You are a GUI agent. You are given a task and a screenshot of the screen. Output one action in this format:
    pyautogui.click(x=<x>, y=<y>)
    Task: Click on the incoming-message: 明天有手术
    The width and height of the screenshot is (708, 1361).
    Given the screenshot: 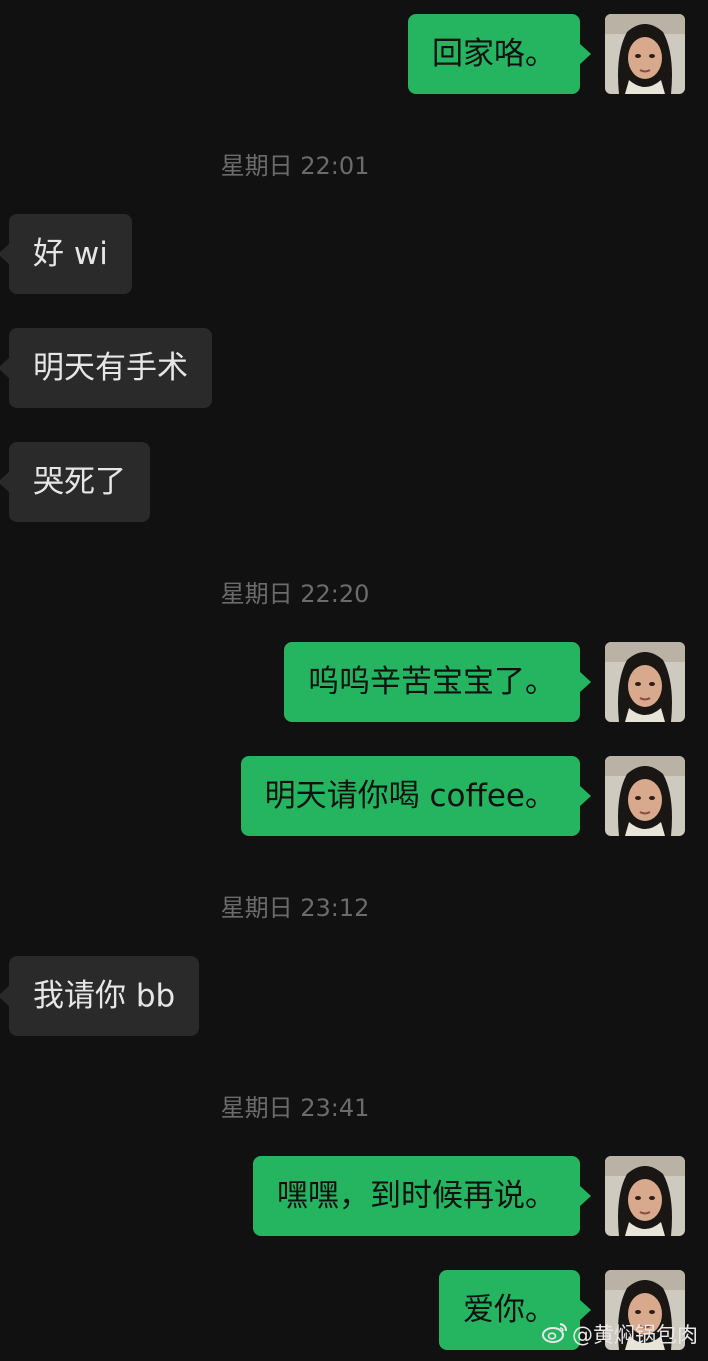 What is the action you would take?
    pyautogui.click(x=106, y=368)
    